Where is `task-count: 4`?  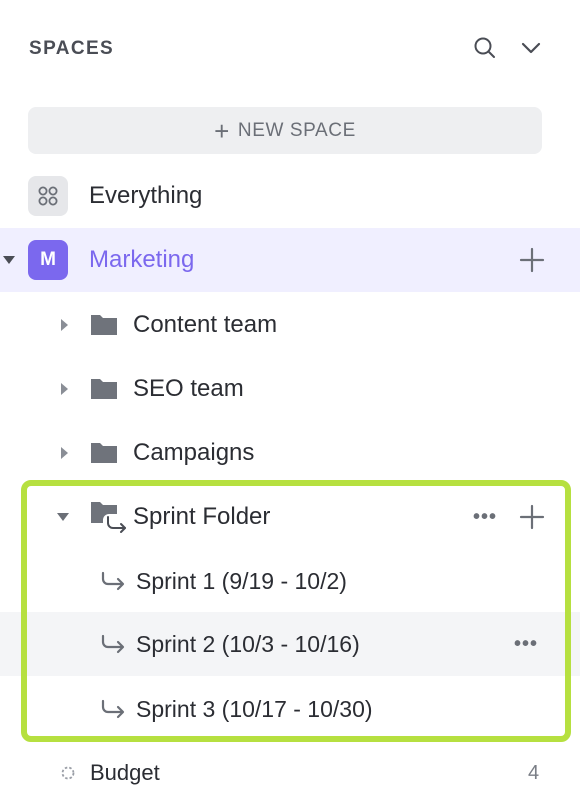
task-count: 4 is located at coordinates (534, 772).